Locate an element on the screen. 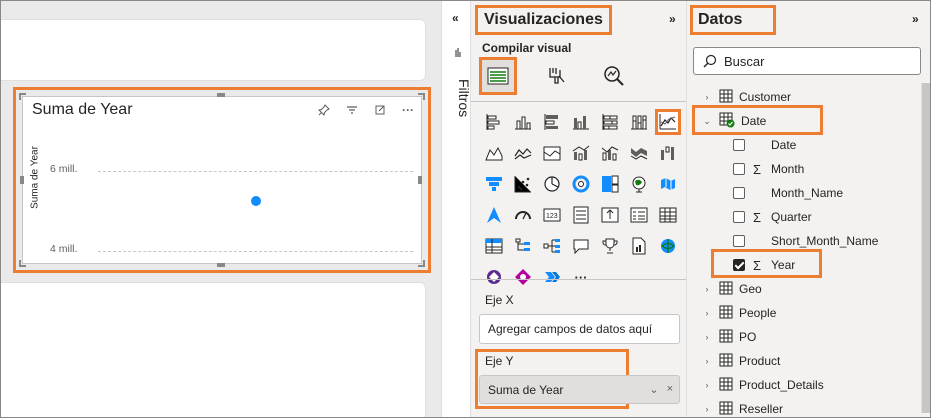 This screenshot has width=931, height=418. field-checkbox-checked is located at coordinates (739, 265).